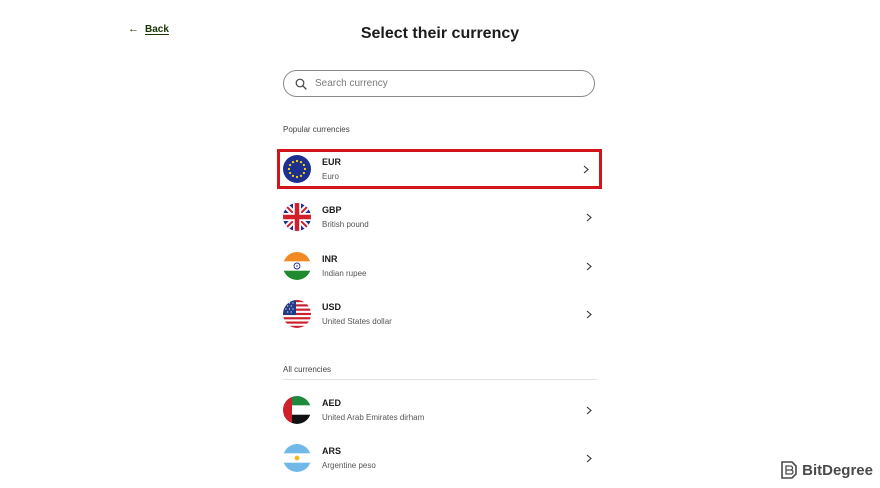  Describe the element at coordinates (297, 410) in the screenshot. I see `uae-flag-icon` at that location.